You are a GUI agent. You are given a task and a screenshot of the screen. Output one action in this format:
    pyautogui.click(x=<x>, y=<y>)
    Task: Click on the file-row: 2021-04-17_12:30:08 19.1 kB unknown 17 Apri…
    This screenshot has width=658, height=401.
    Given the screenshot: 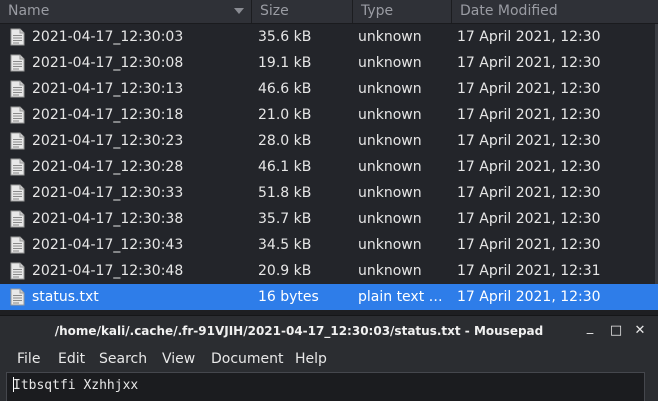 What is the action you would take?
    pyautogui.click(x=329, y=63)
    